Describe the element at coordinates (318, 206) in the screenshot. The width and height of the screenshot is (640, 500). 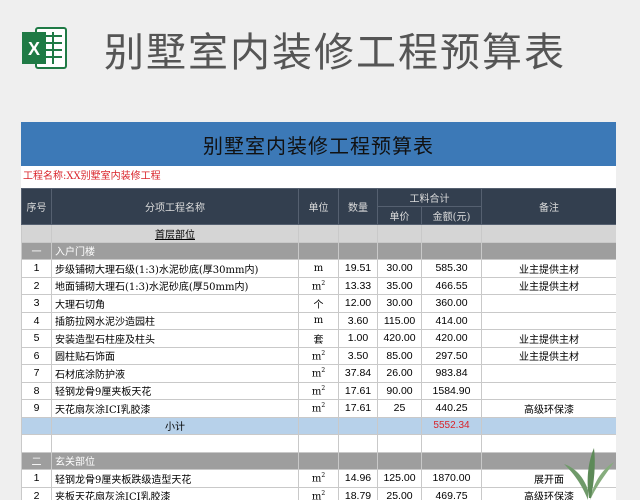
I see `header-unit: 单位` at that location.